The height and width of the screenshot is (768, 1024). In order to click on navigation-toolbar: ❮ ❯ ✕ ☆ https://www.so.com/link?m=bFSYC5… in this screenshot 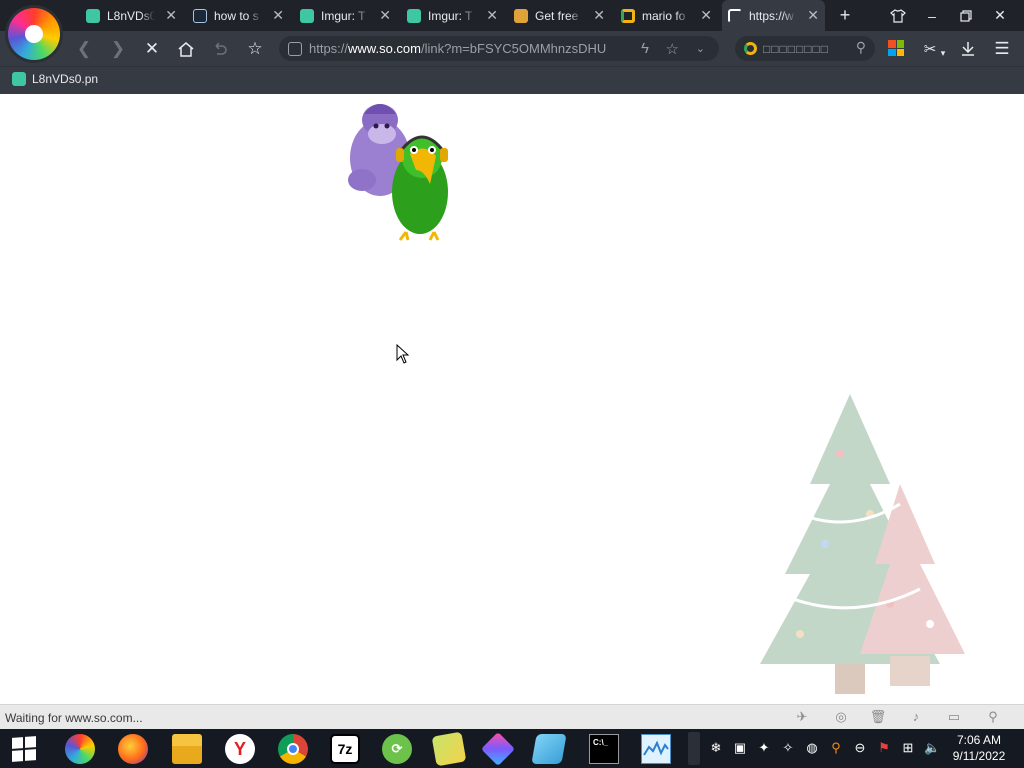, I will do `click(512, 48)`.